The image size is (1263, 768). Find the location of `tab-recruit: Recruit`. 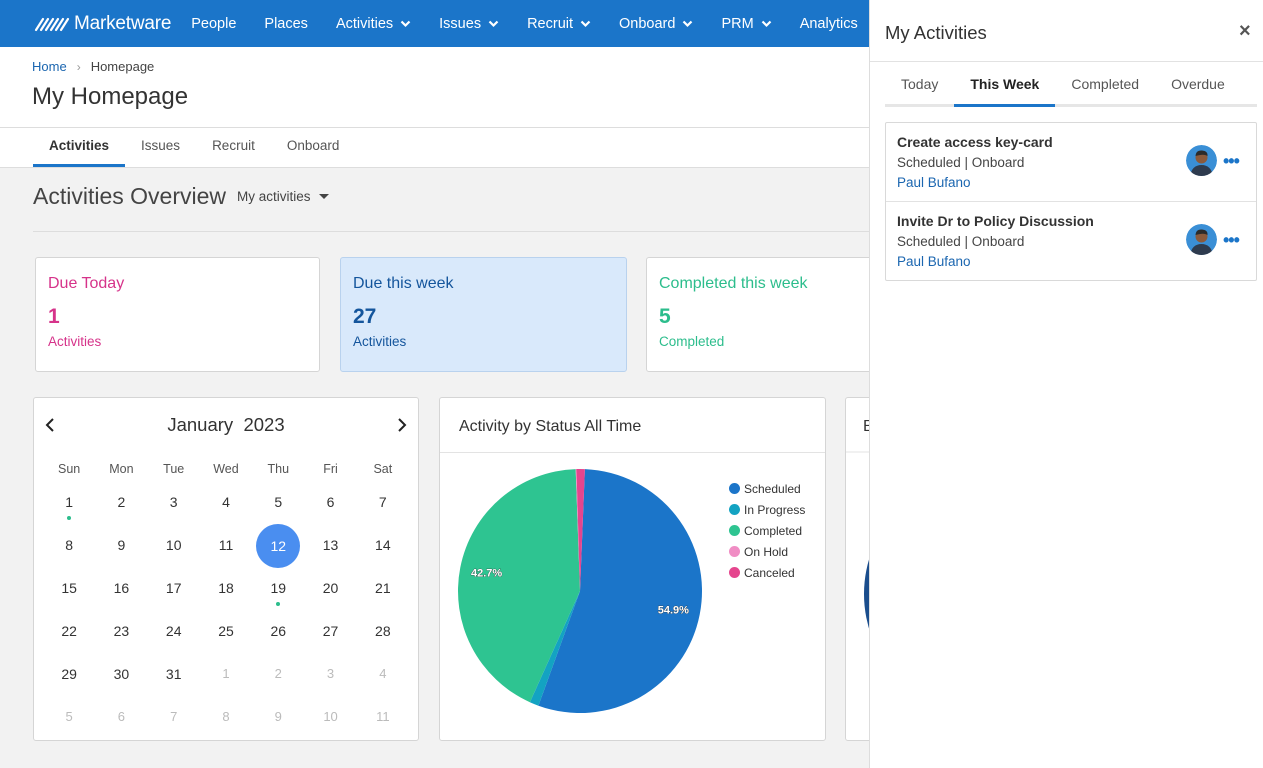

tab-recruit: Recruit is located at coordinates (233, 147).